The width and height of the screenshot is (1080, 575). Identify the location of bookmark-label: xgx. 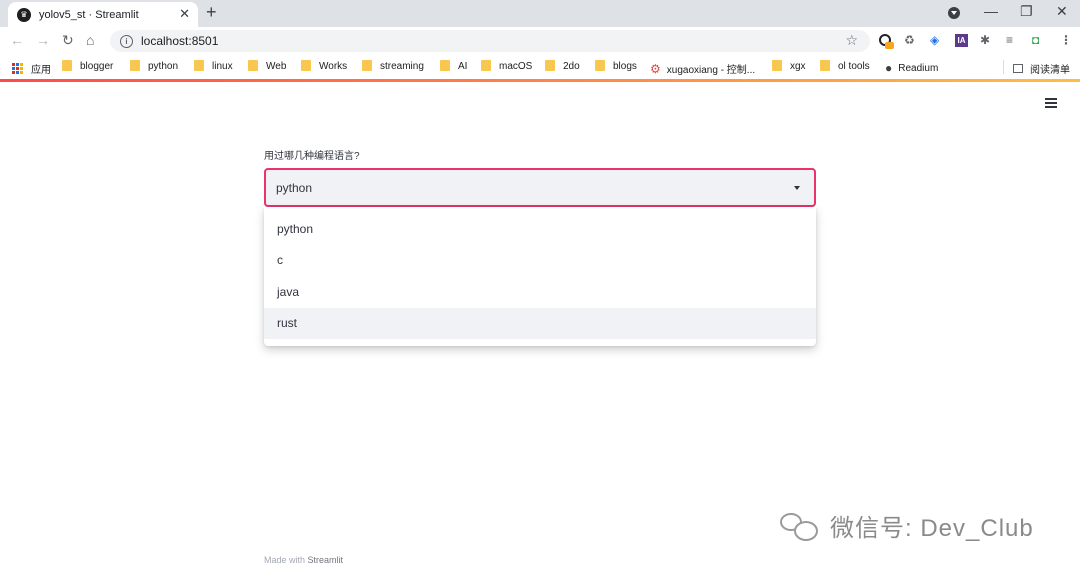
(798, 66).